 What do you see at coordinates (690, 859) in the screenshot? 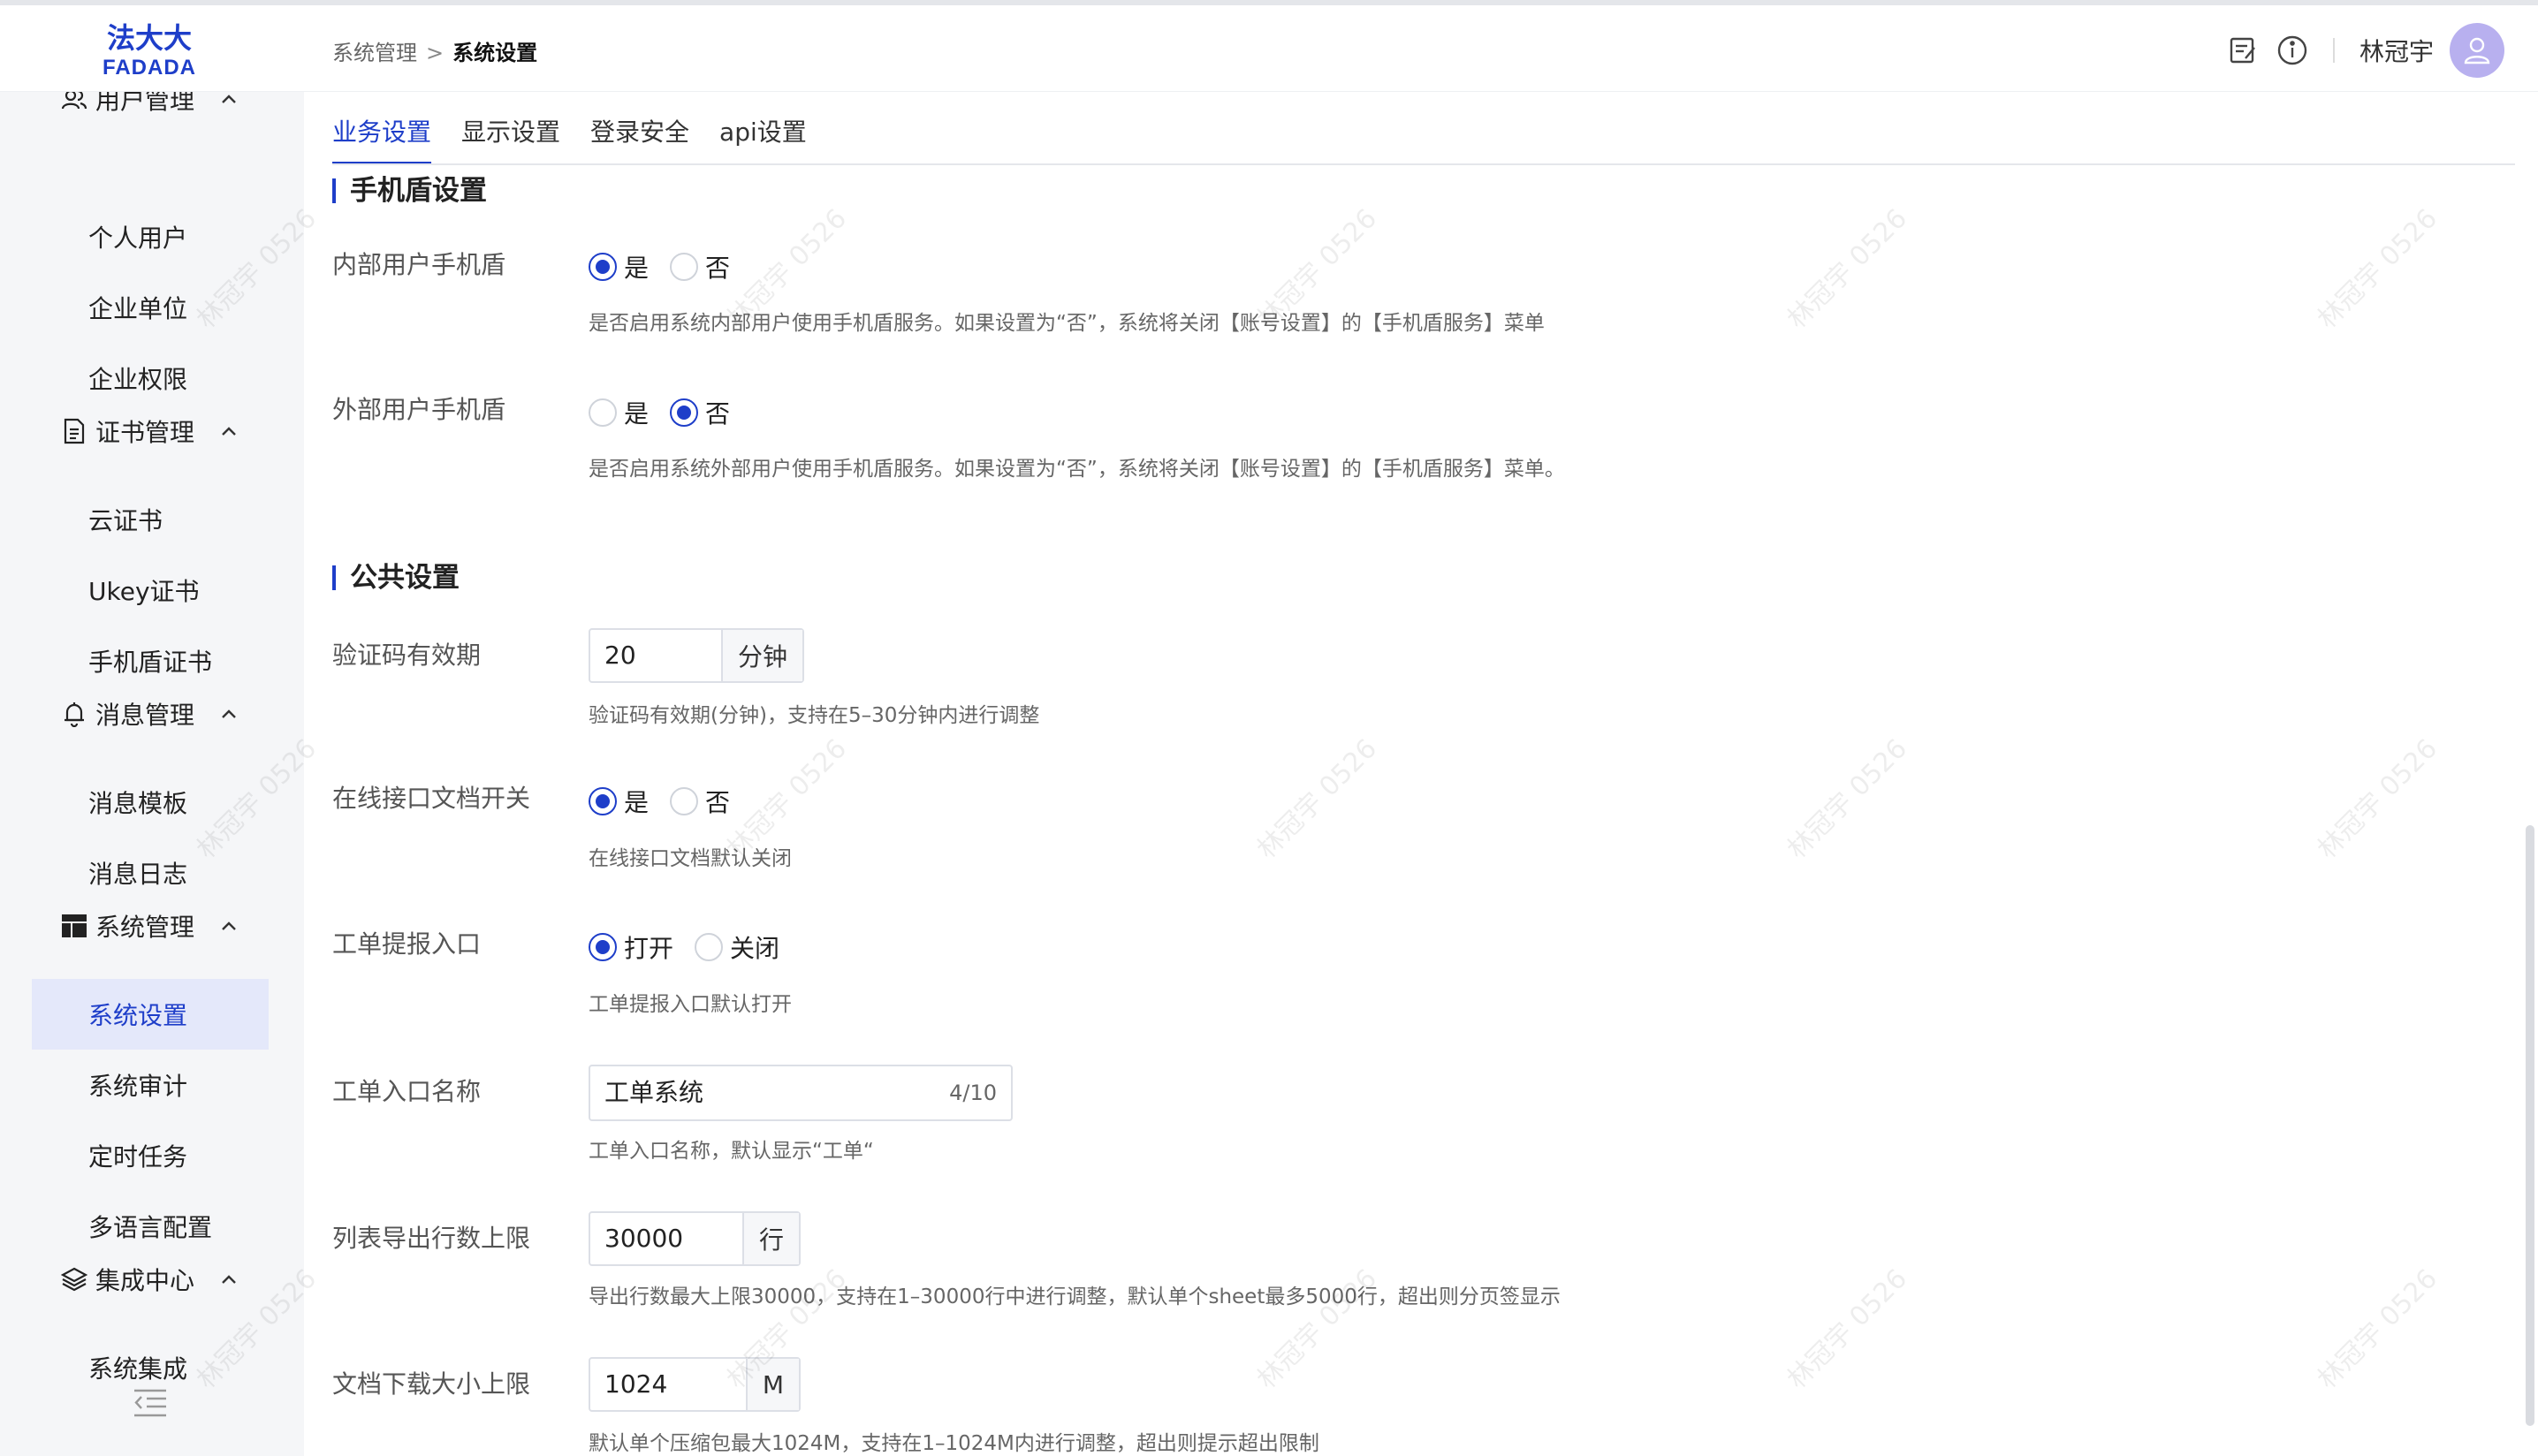
I see `online-doc-help: 在线接口文档默认关闭` at bounding box center [690, 859].